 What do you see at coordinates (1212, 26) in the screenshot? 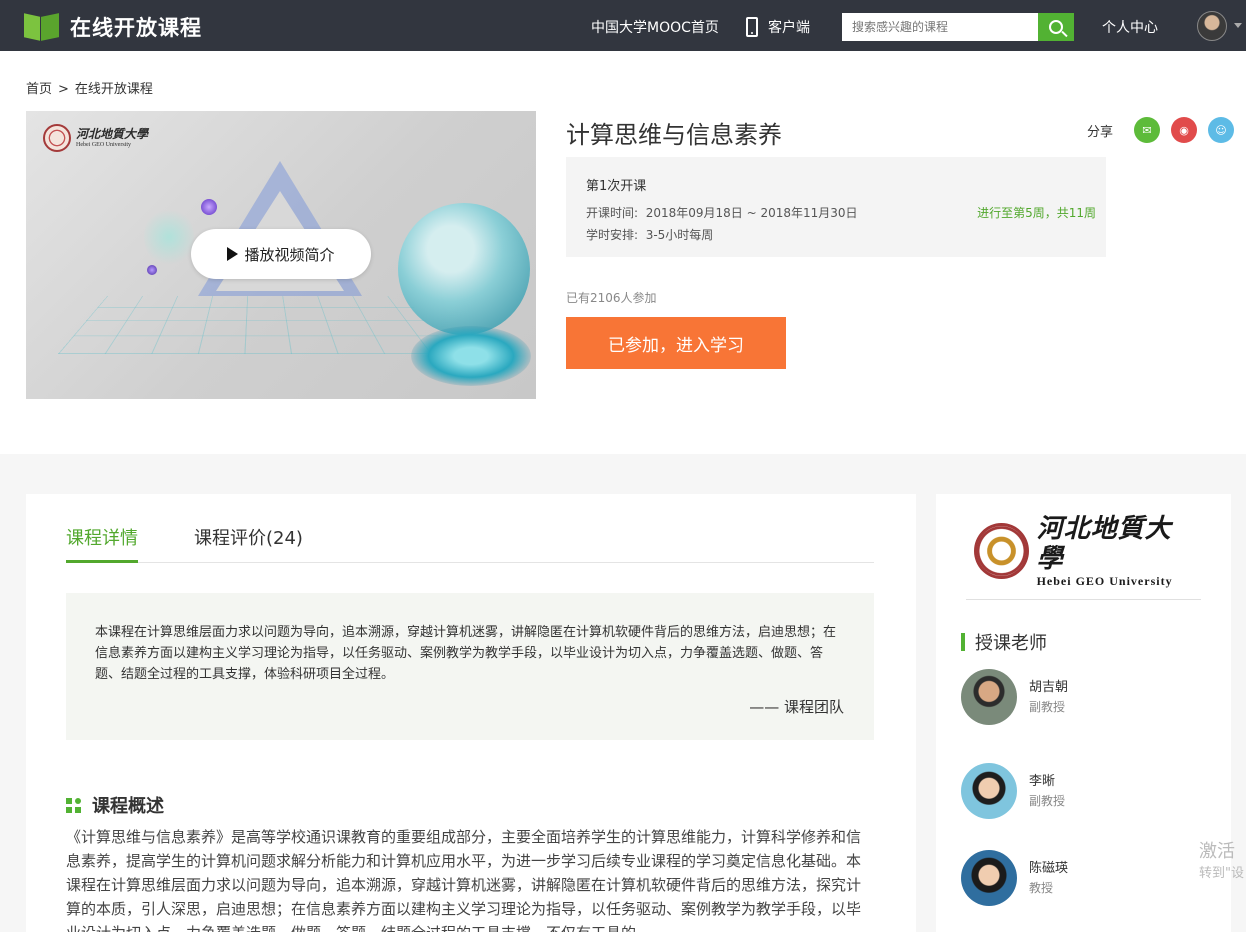
I see `user-avatar` at bounding box center [1212, 26].